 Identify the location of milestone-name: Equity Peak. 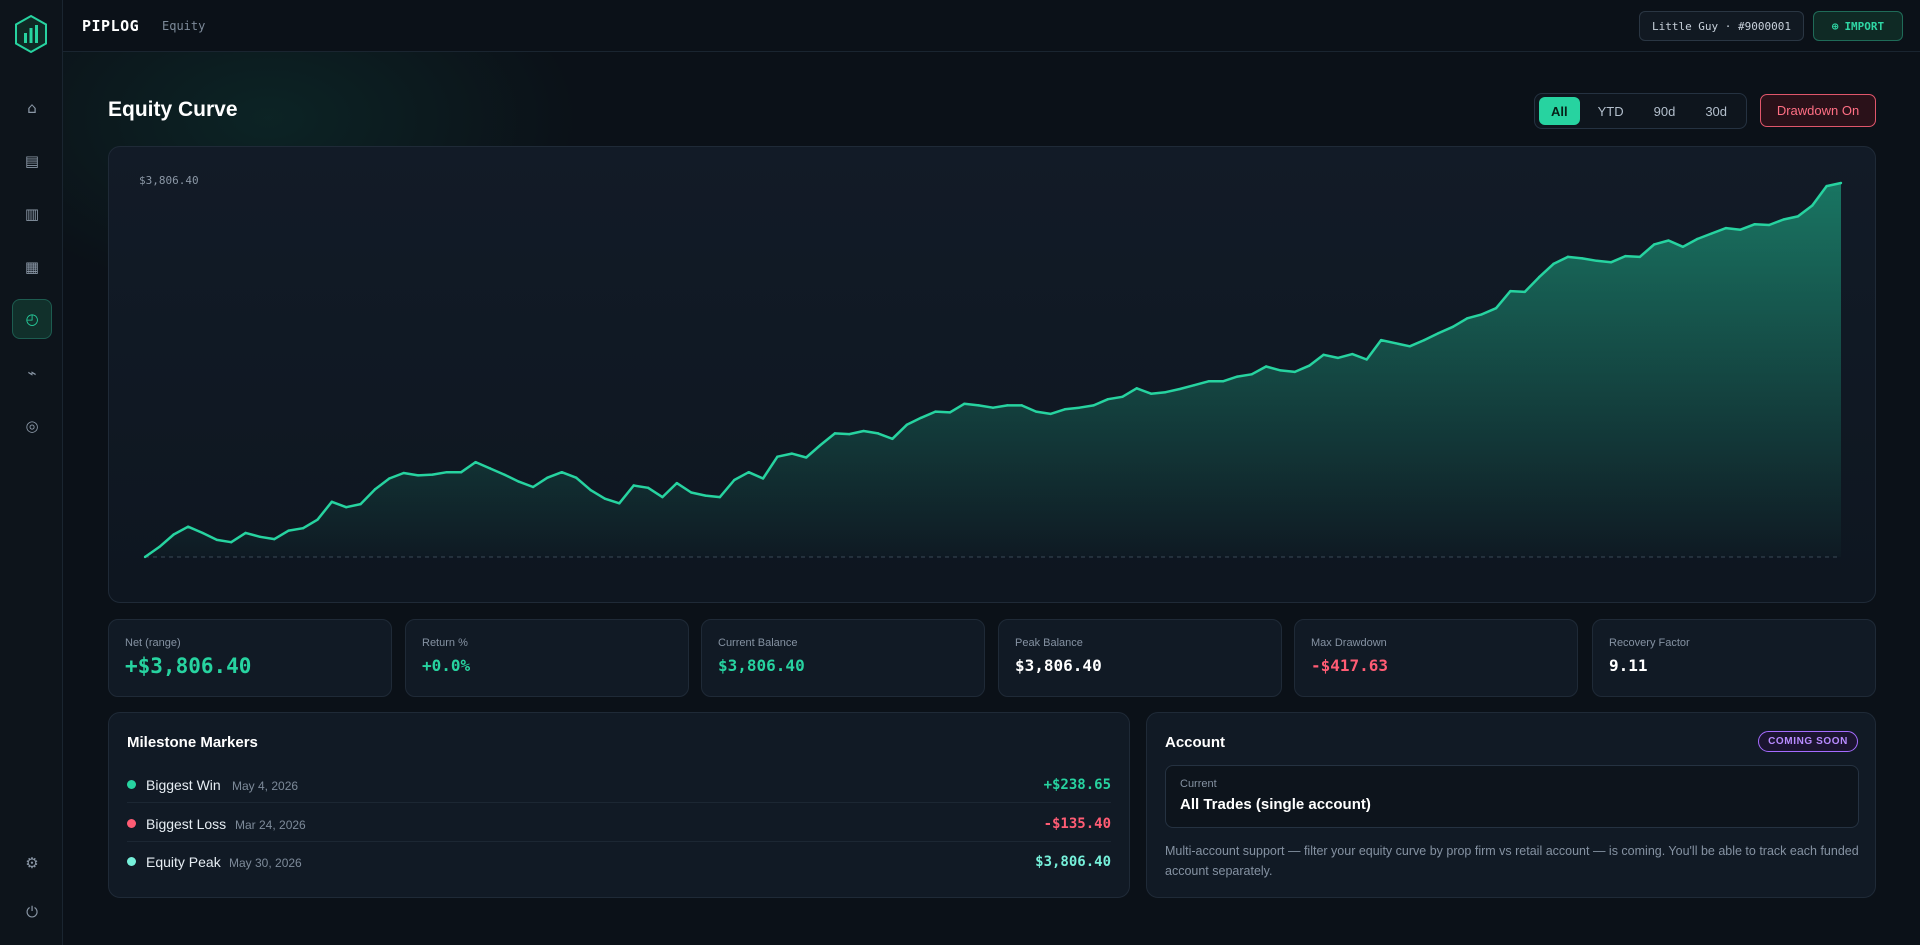
(183, 862).